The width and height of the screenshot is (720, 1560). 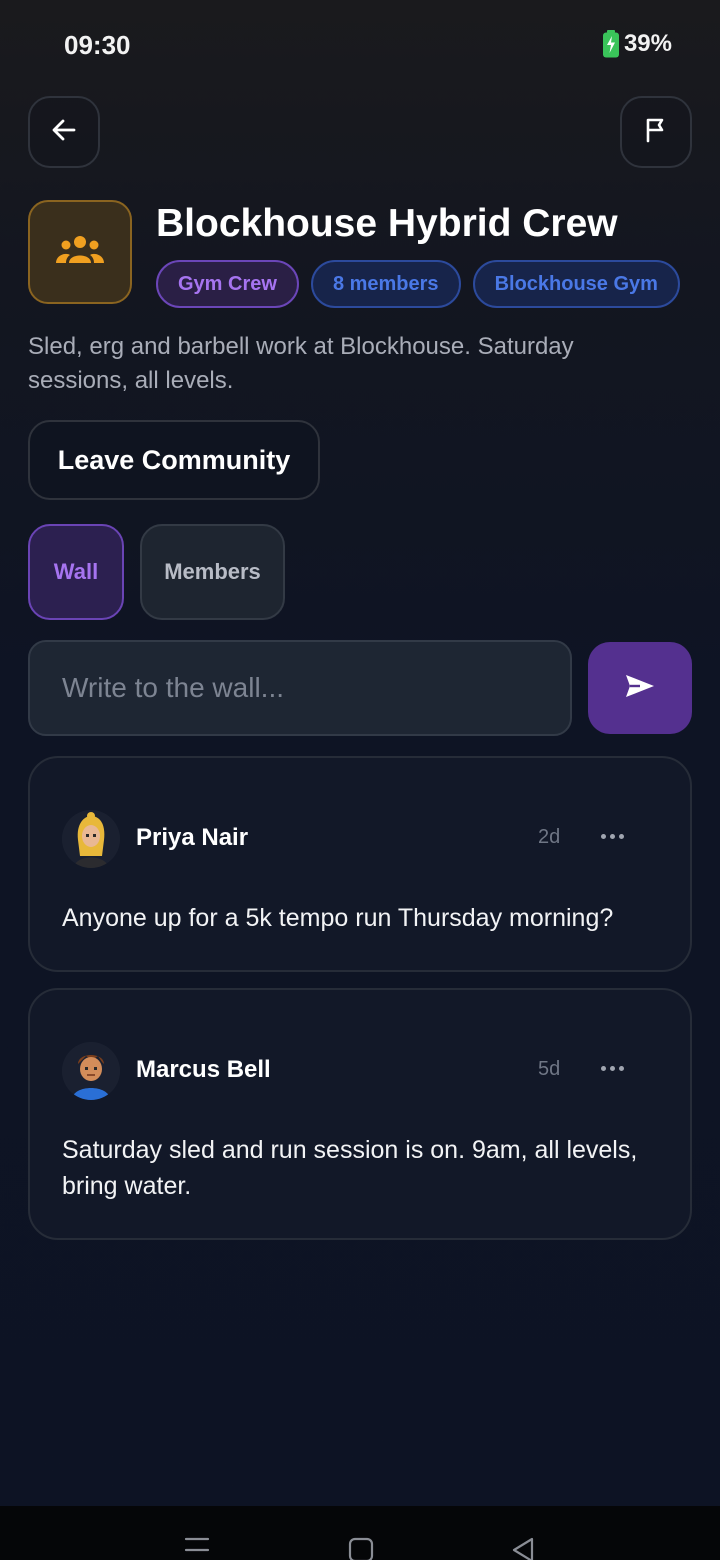 I want to click on arrow-left-icon, so click(x=64, y=132).